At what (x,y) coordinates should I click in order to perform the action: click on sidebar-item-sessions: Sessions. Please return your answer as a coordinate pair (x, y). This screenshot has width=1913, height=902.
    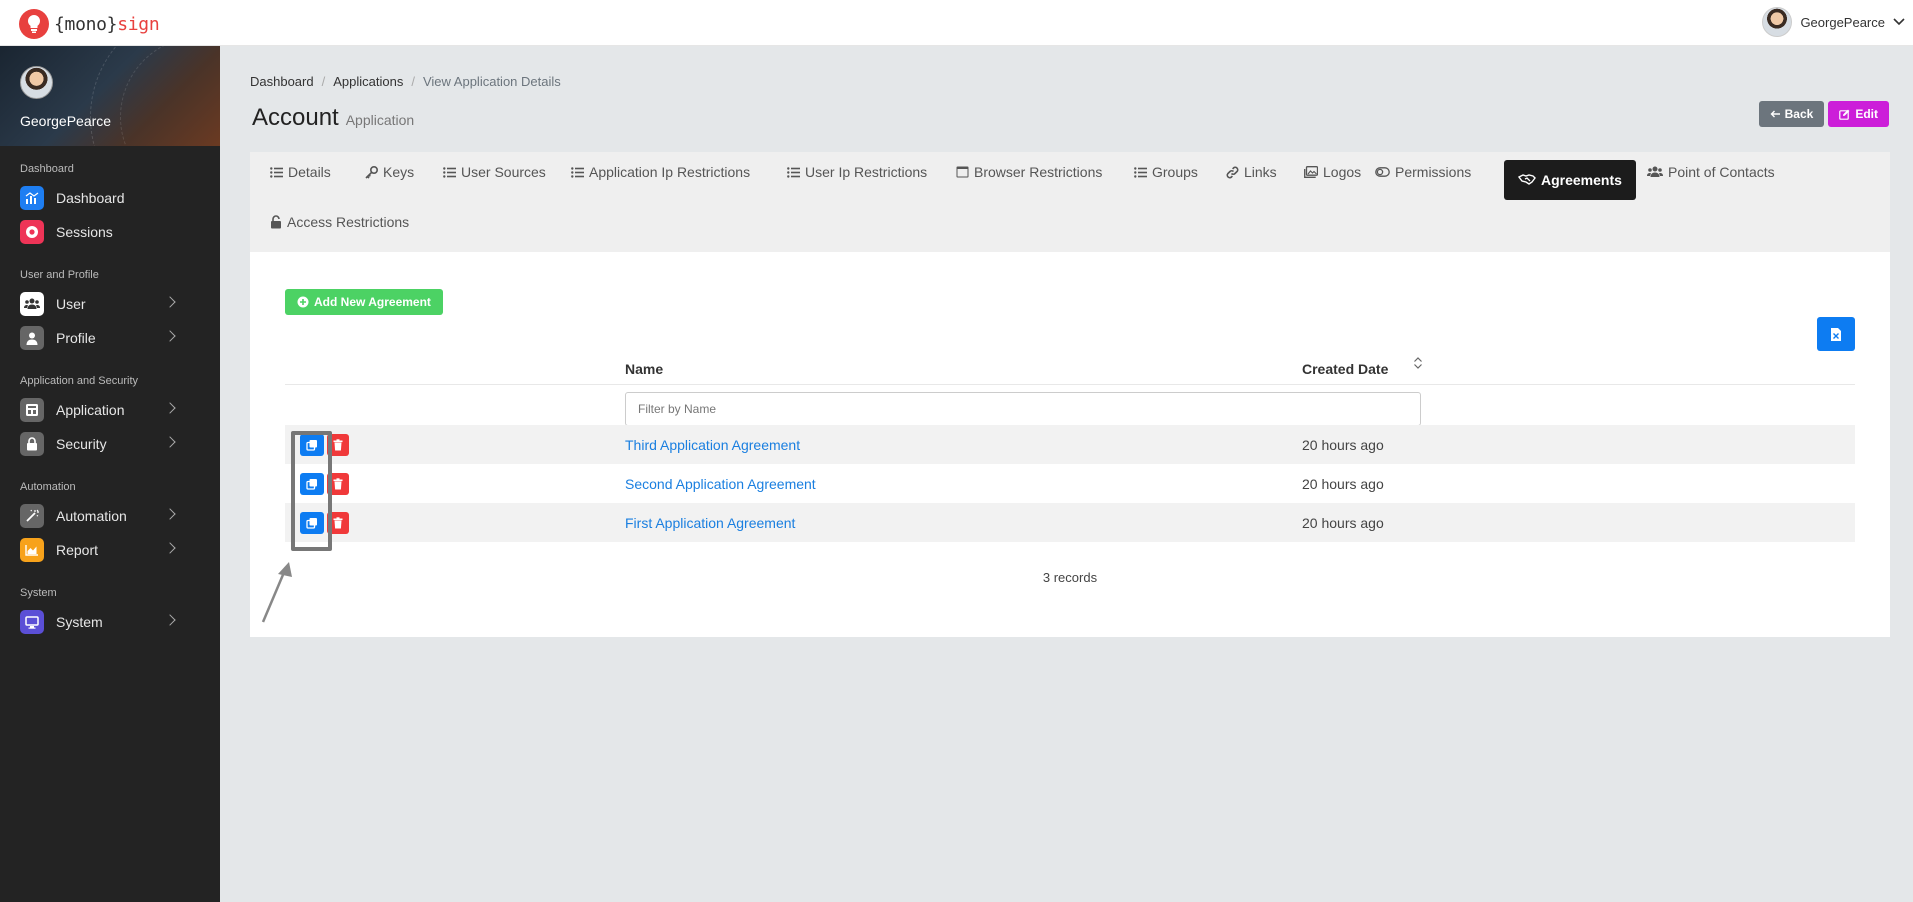
    Looking at the image, I should click on (110, 232).